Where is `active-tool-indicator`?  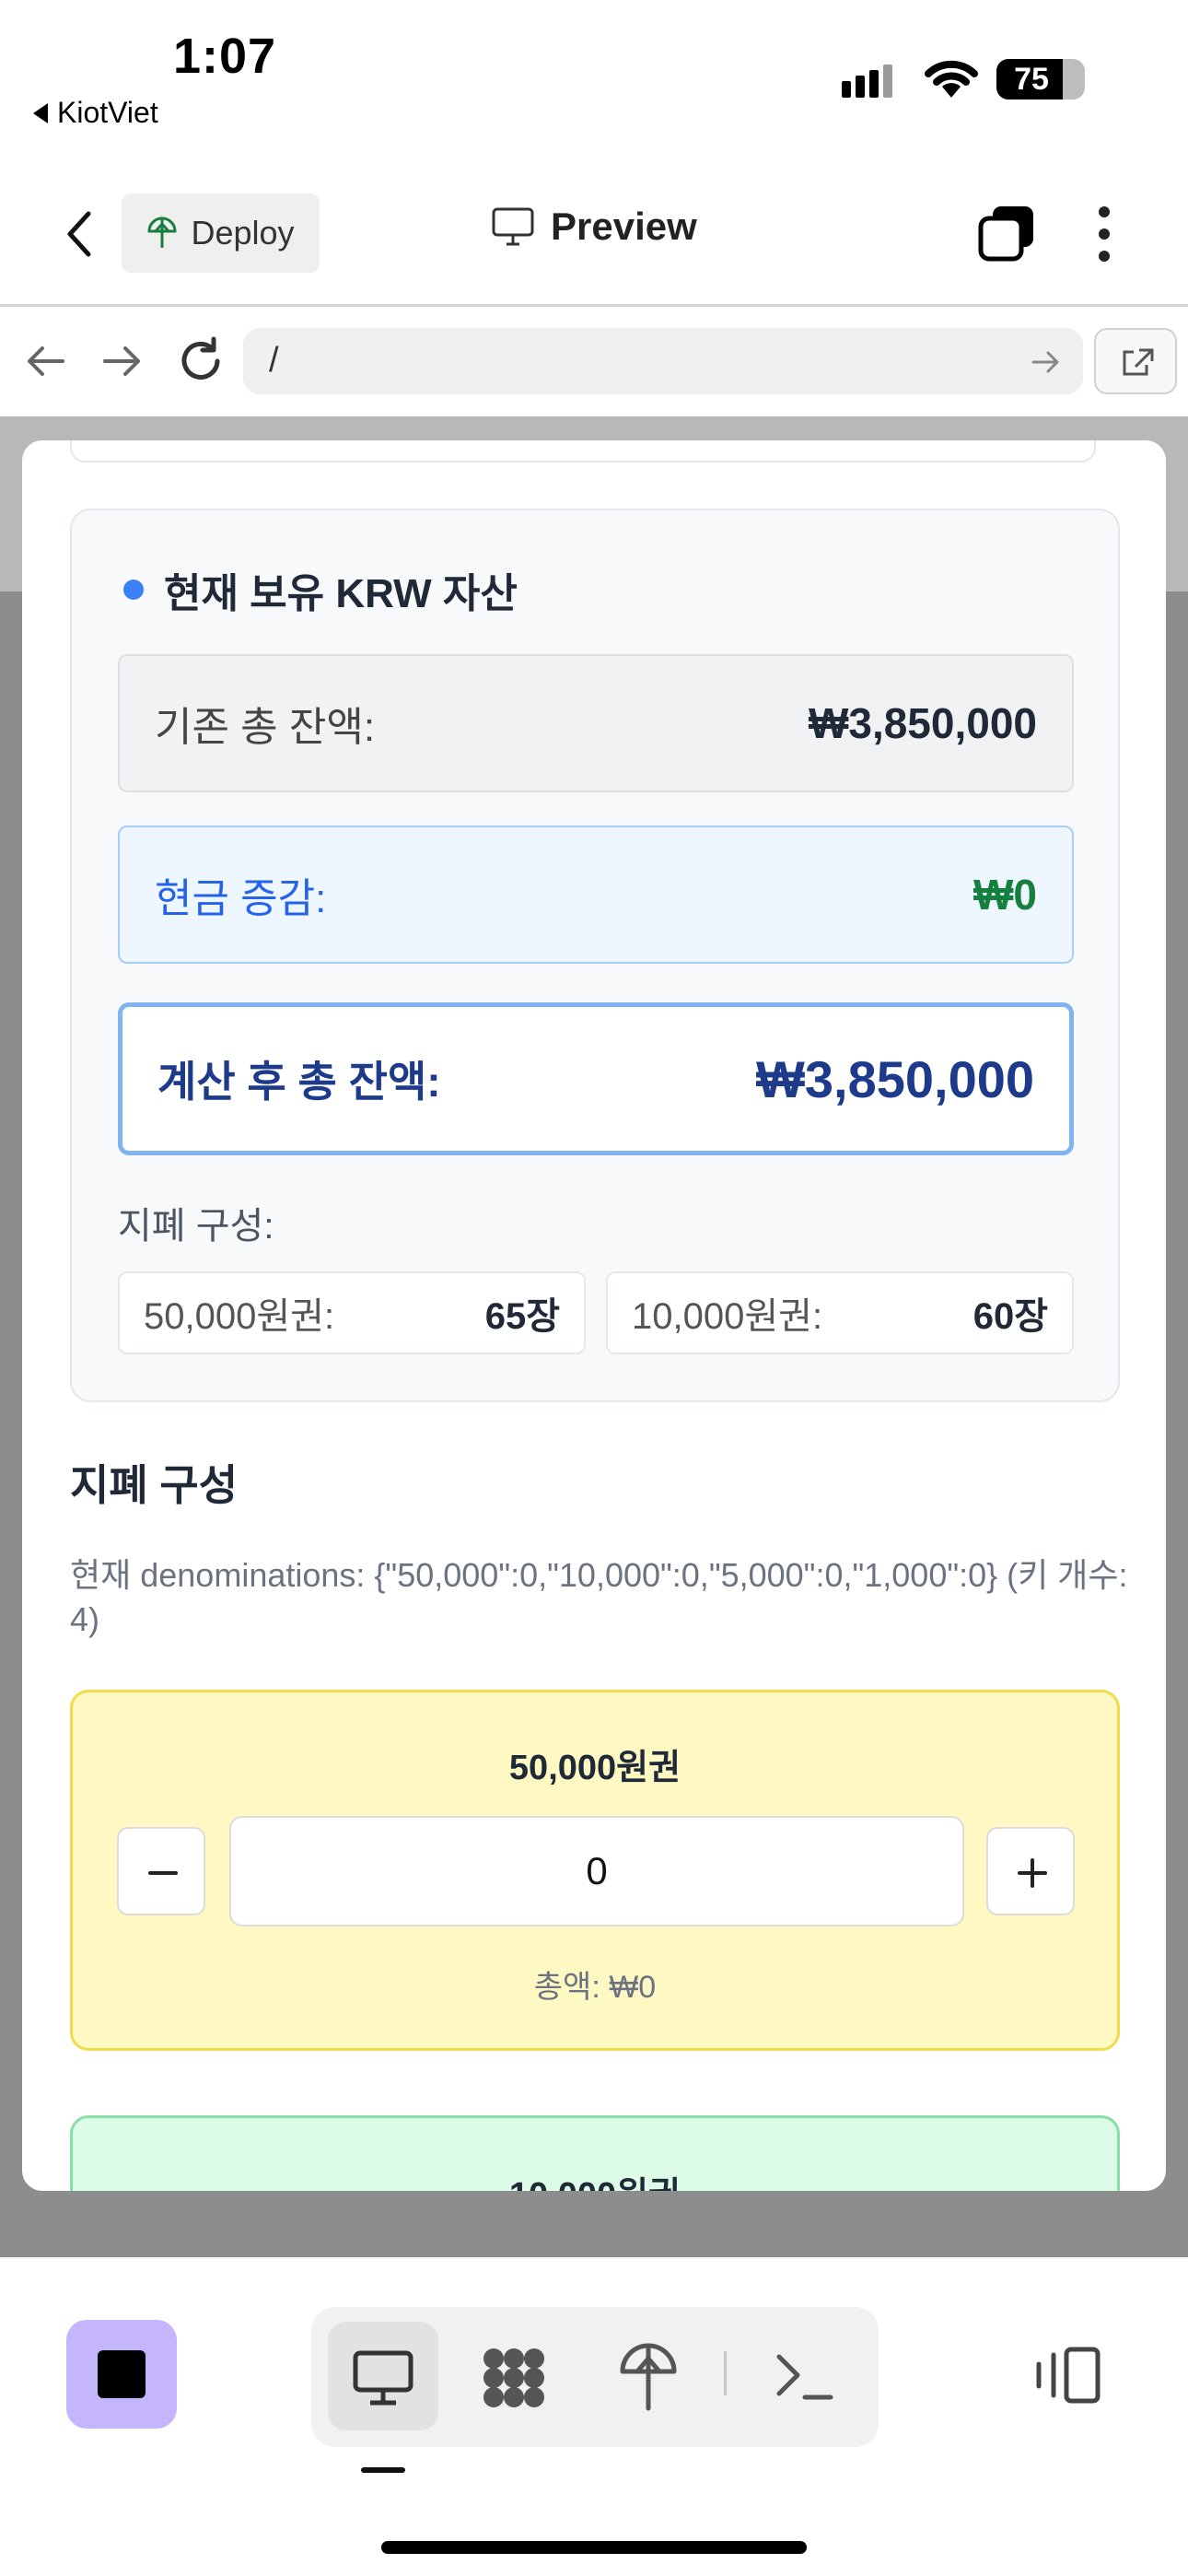 active-tool-indicator is located at coordinates (383, 2470).